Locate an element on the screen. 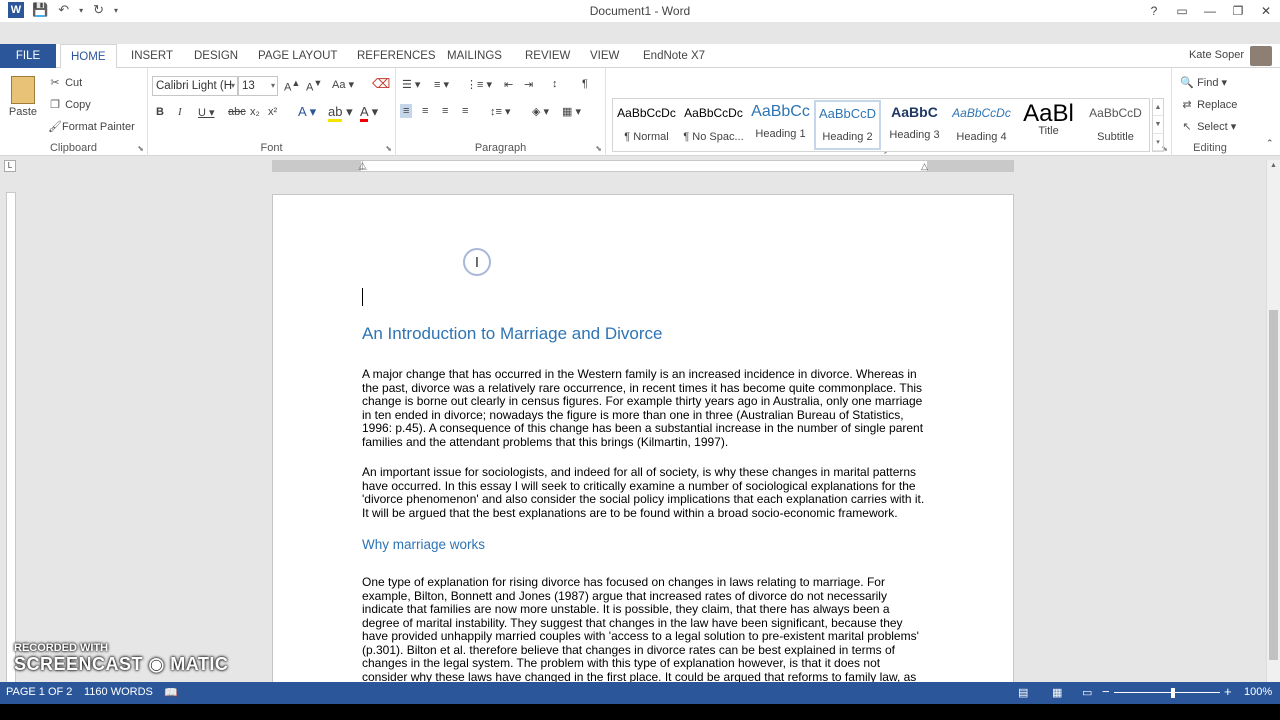  tab-home: HOME is located at coordinates (88, 56).